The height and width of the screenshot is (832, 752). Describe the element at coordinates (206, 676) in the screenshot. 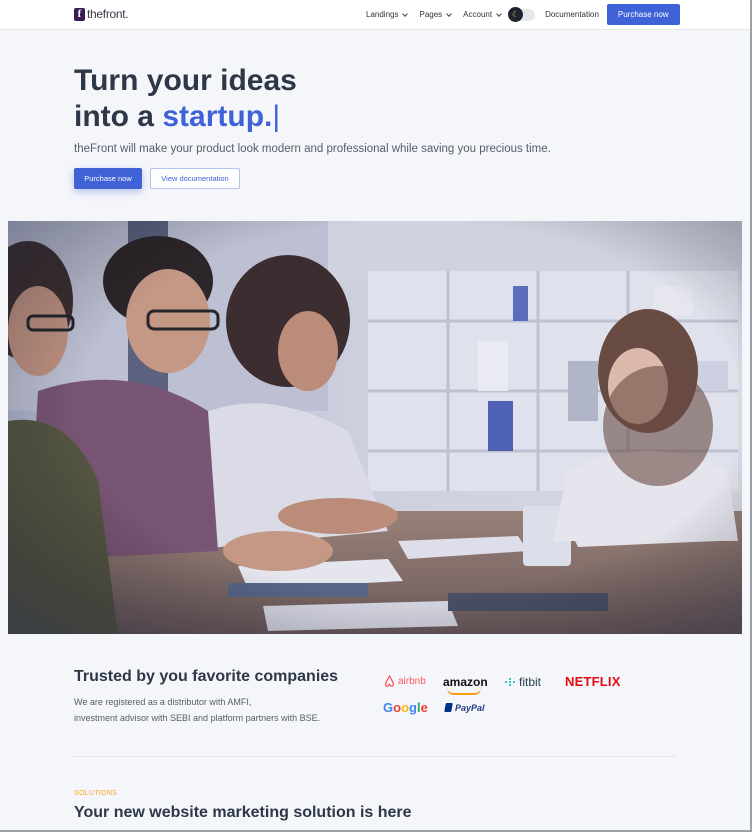

I see `trusted-title: Trusted by you favorite companies` at that location.